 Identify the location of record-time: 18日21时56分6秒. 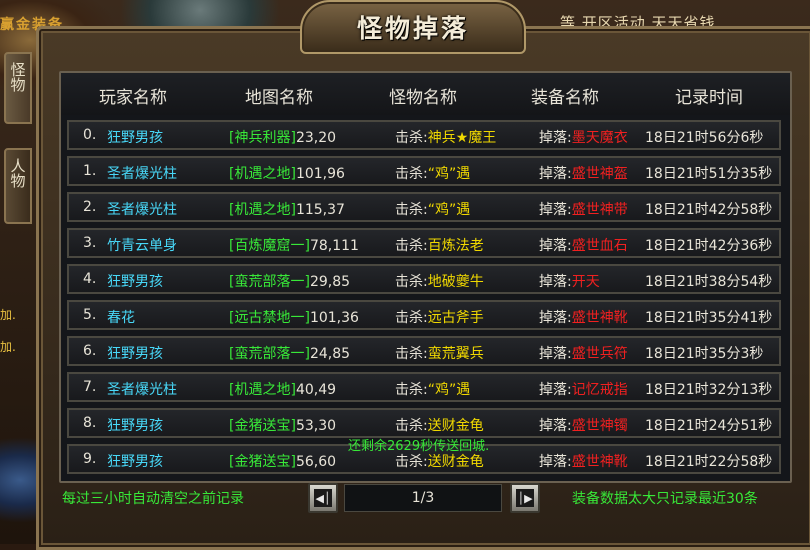
(704, 138).